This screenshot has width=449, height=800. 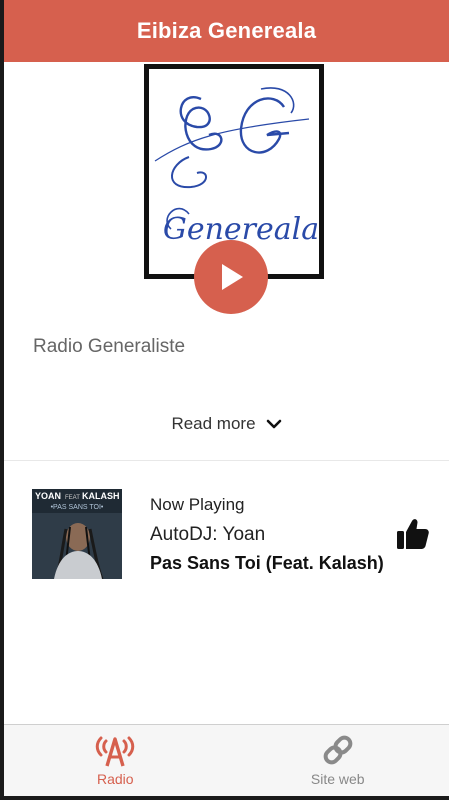 I want to click on tab-radio: Radio, so click(x=115, y=761).